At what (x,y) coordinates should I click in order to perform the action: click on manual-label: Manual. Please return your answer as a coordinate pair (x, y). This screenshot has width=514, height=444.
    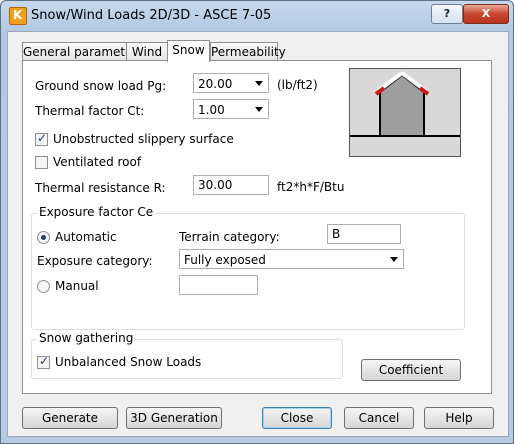
    Looking at the image, I should click on (77, 286).